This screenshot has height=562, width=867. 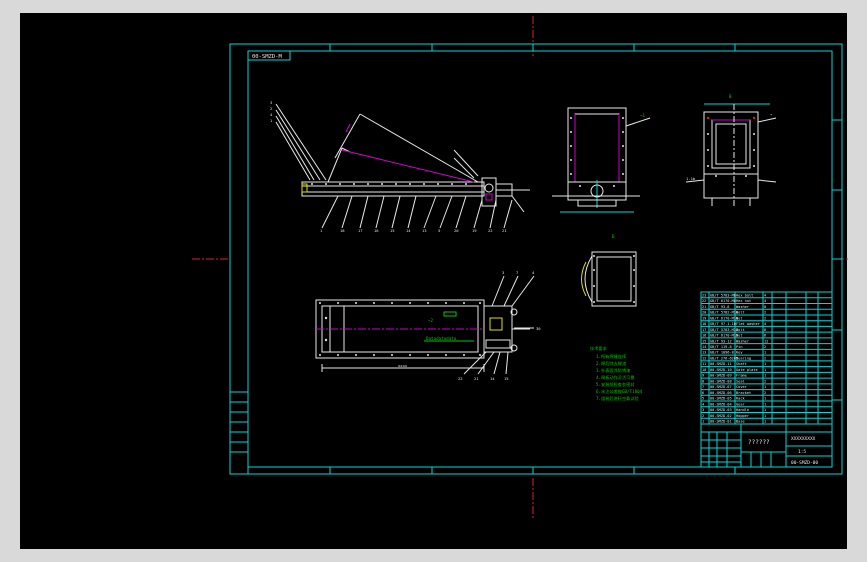 I want to click on svg-text: 14, so click(x=492, y=378).